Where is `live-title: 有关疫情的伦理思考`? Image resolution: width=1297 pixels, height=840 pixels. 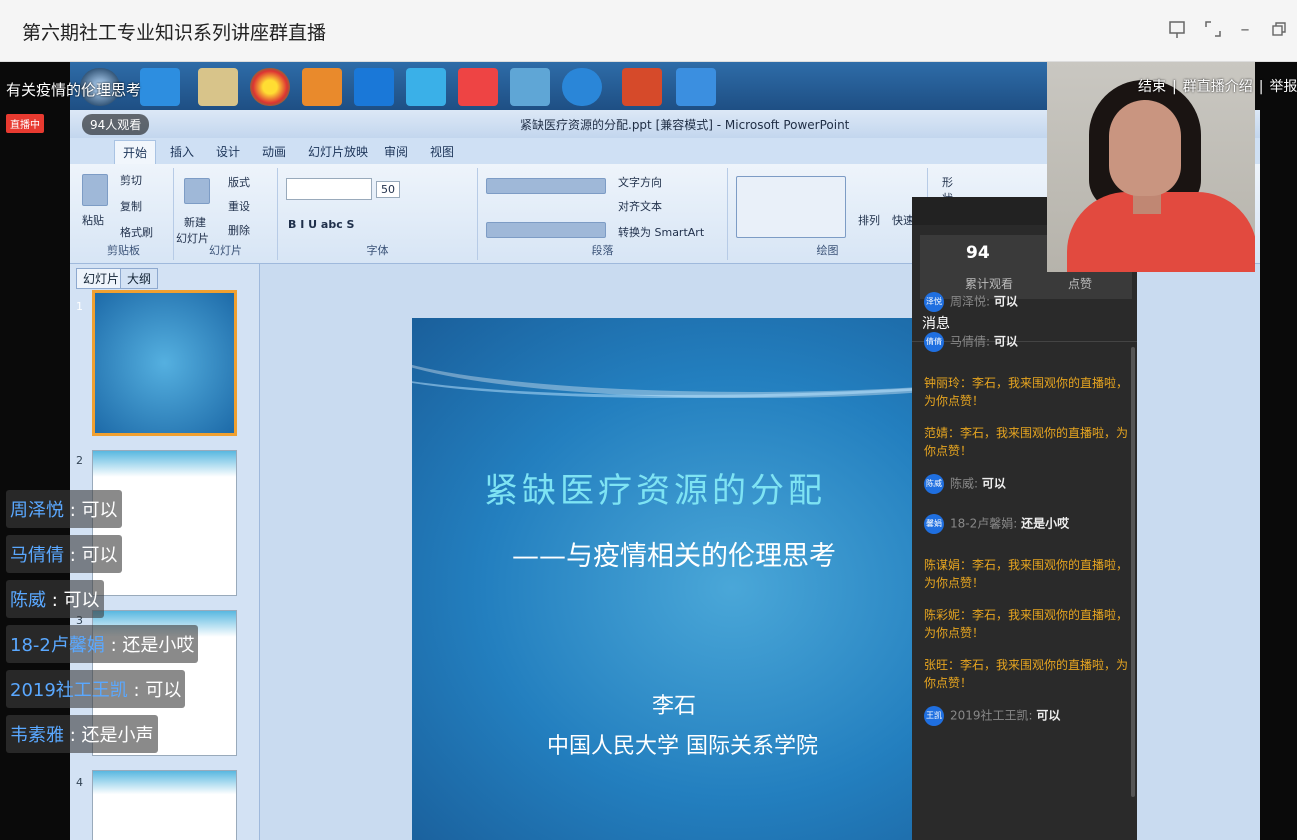 live-title: 有关疫情的伦理思考 is located at coordinates (74, 90).